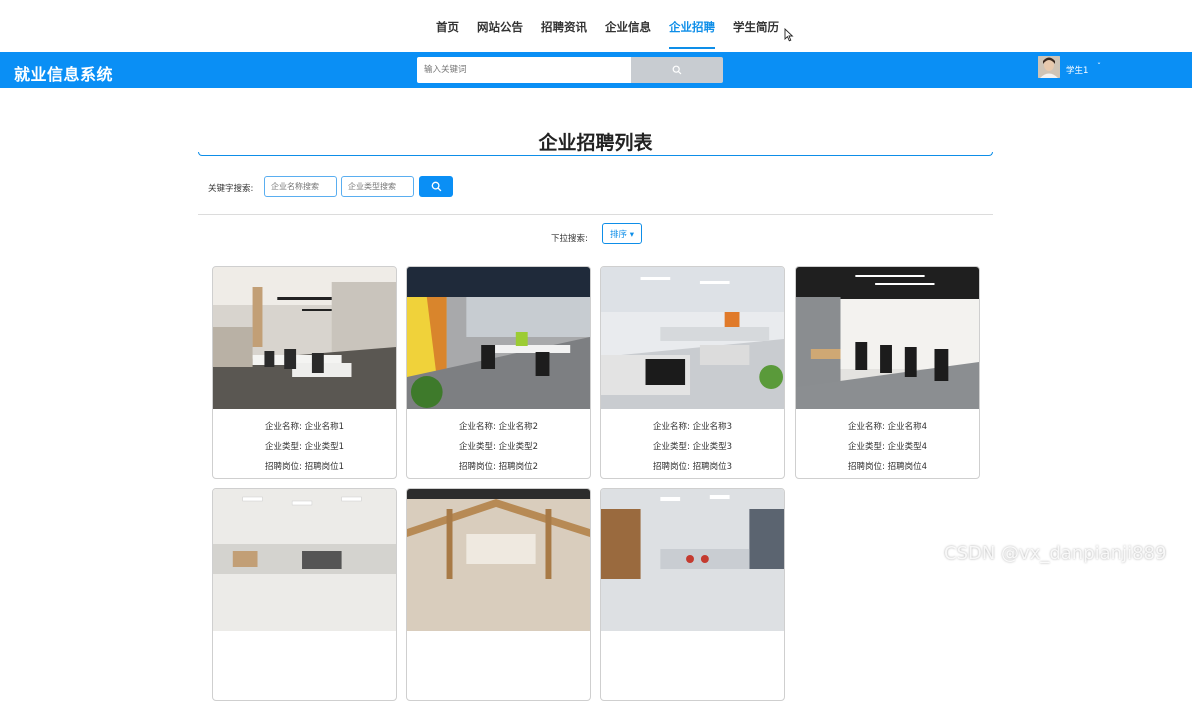 This screenshot has height=701, width=1192. What do you see at coordinates (1077, 70) in the screenshot?
I see `username: 学生1` at bounding box center [1077, 70].